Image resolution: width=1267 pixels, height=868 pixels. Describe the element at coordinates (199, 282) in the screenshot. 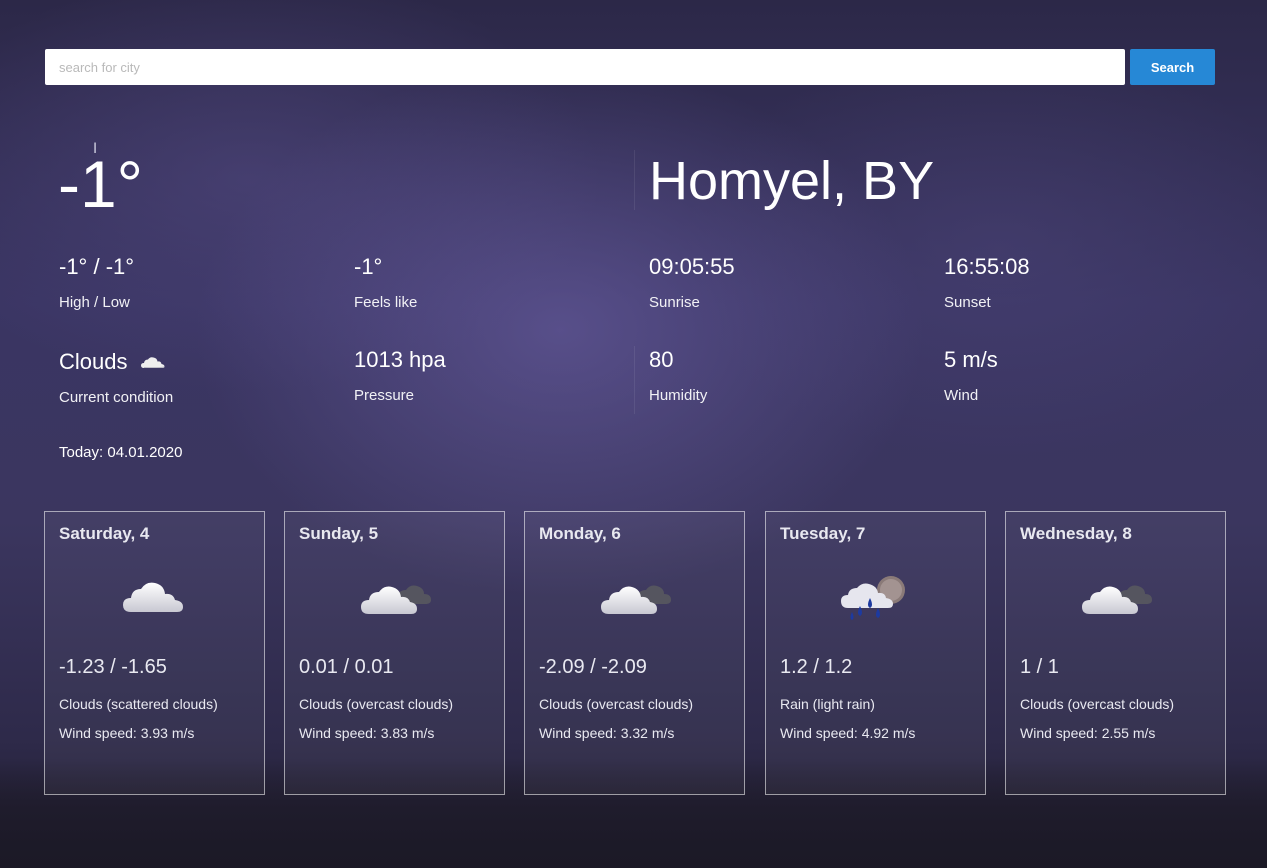

I see `stat-high-low: -1° / -1° High / Low` at that location.